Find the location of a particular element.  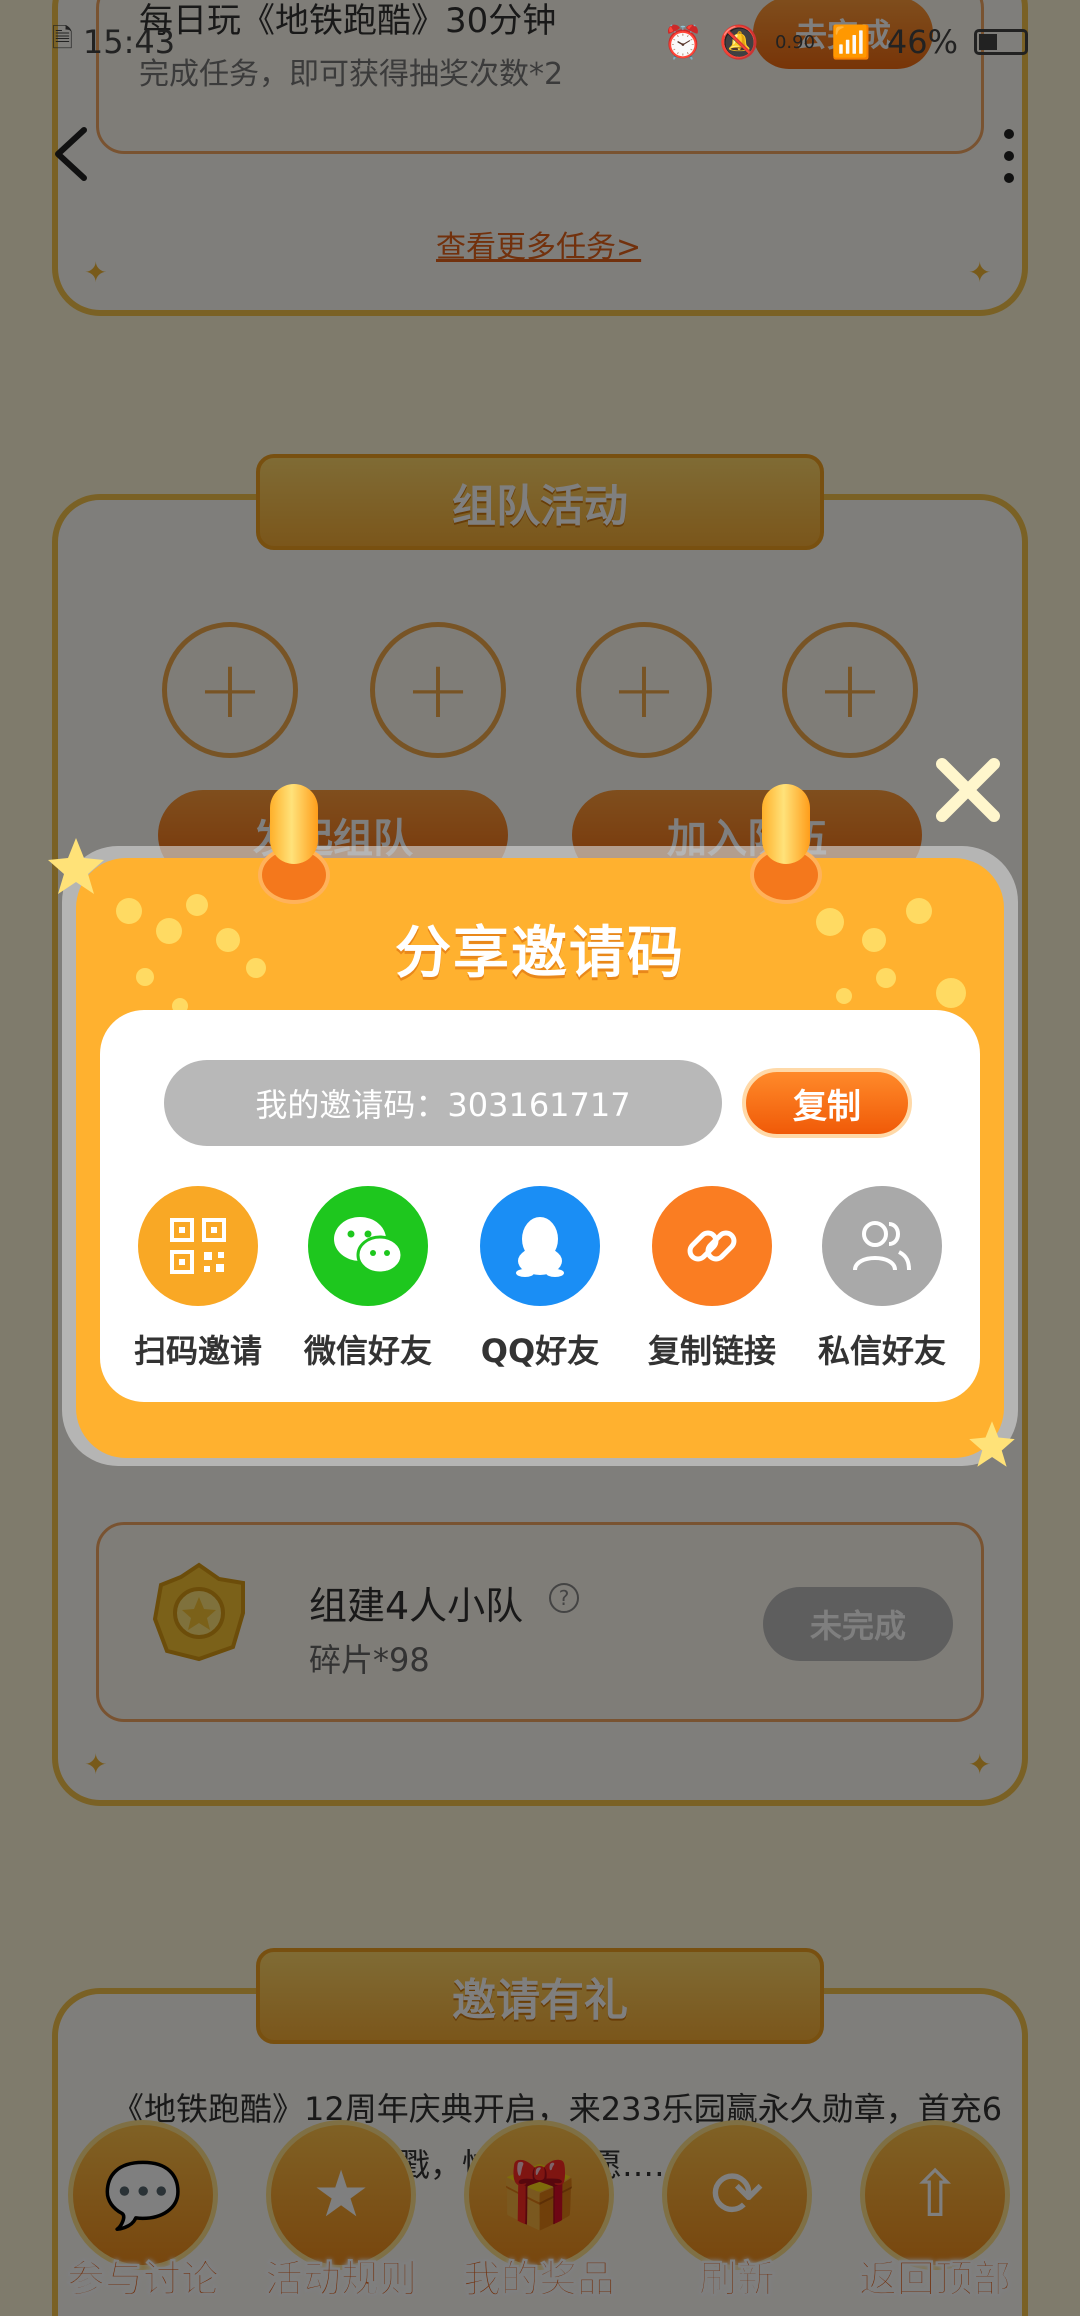

qr-code-icon is located at coordinates (198, 1246).